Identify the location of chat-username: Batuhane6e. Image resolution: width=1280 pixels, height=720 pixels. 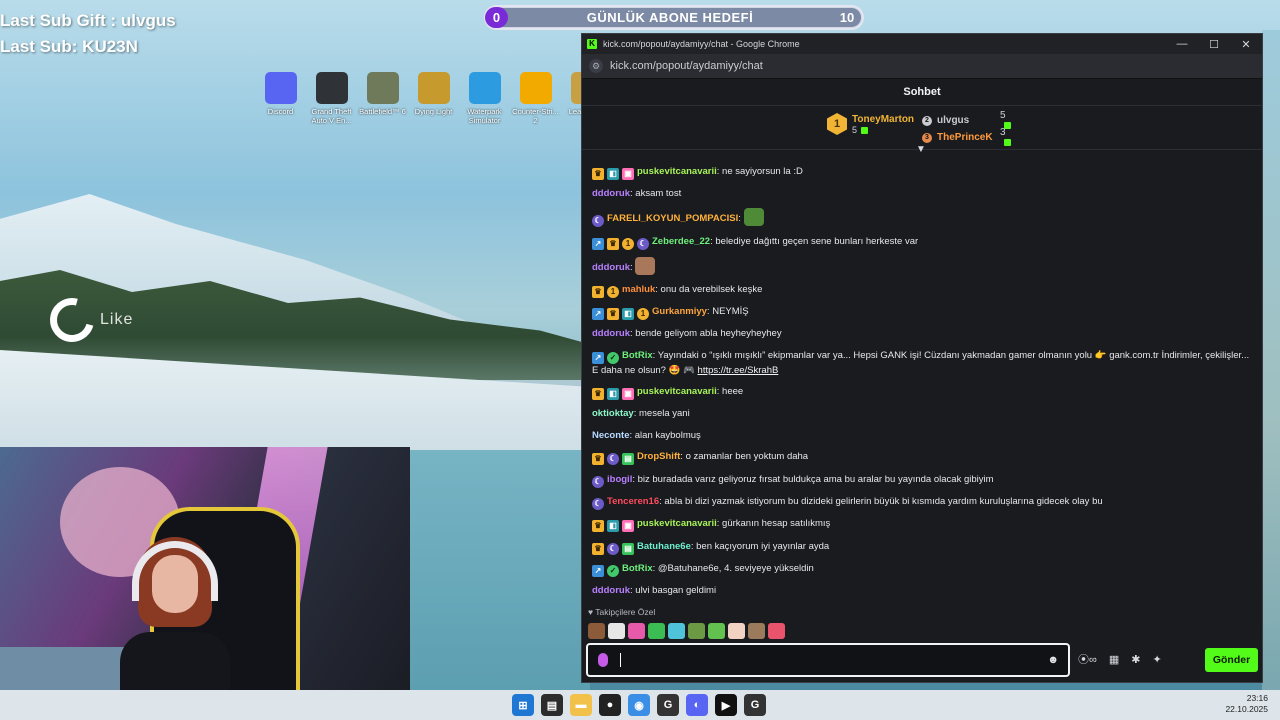
(664, 546).